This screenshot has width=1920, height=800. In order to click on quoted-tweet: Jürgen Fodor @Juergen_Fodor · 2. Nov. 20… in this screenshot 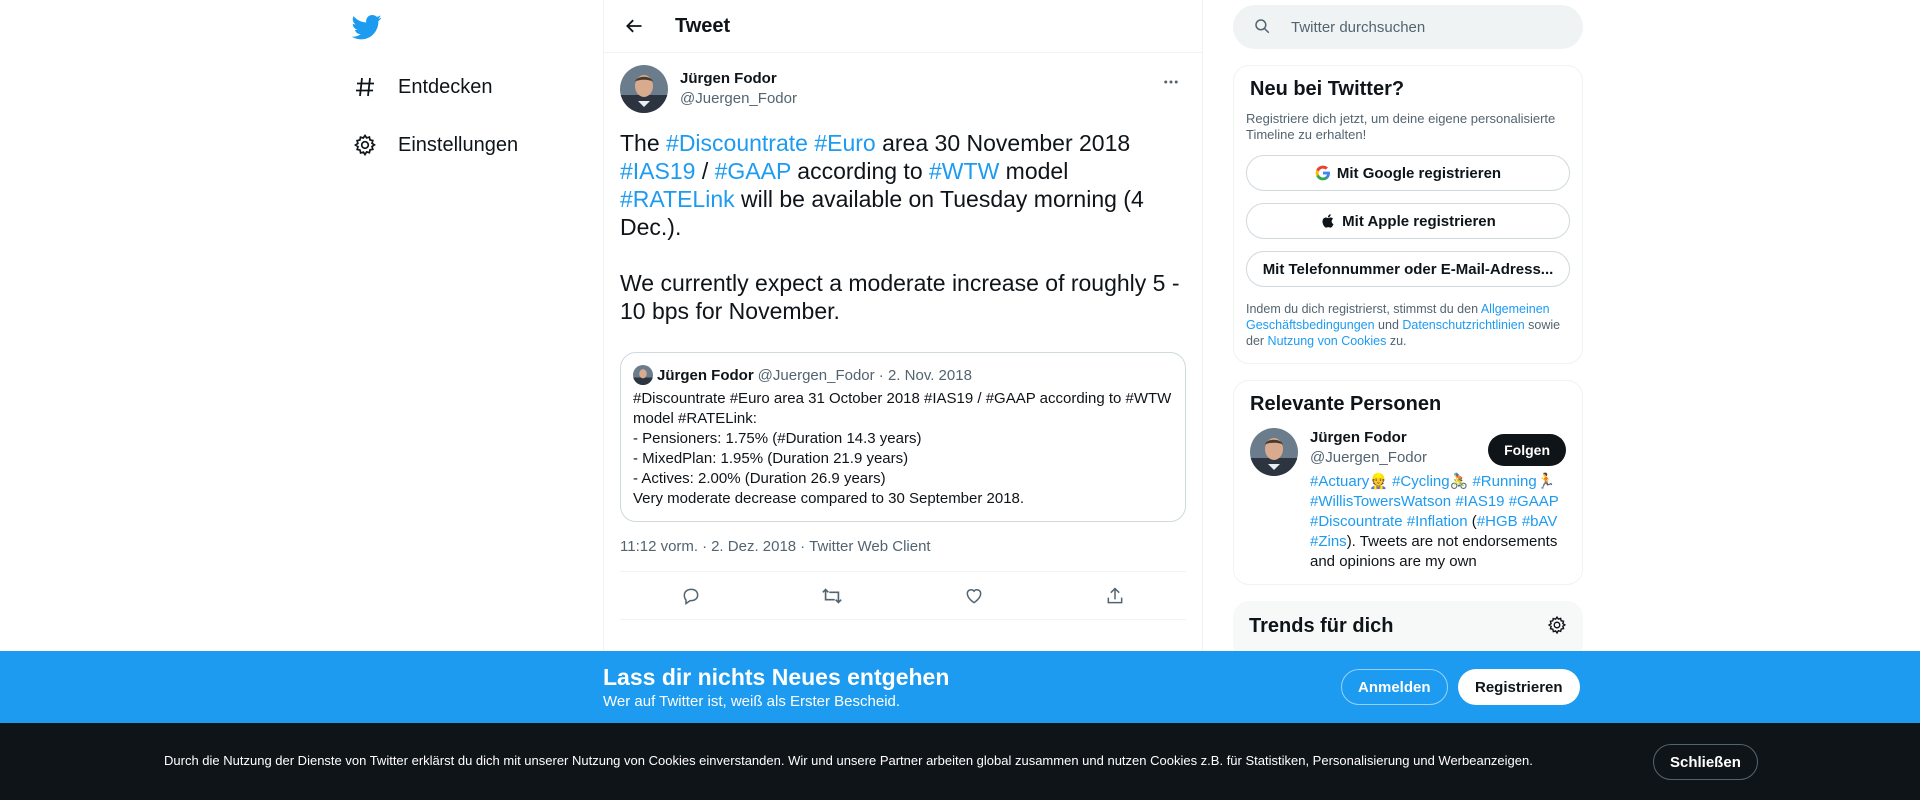, I will do `click(903, 437)`.